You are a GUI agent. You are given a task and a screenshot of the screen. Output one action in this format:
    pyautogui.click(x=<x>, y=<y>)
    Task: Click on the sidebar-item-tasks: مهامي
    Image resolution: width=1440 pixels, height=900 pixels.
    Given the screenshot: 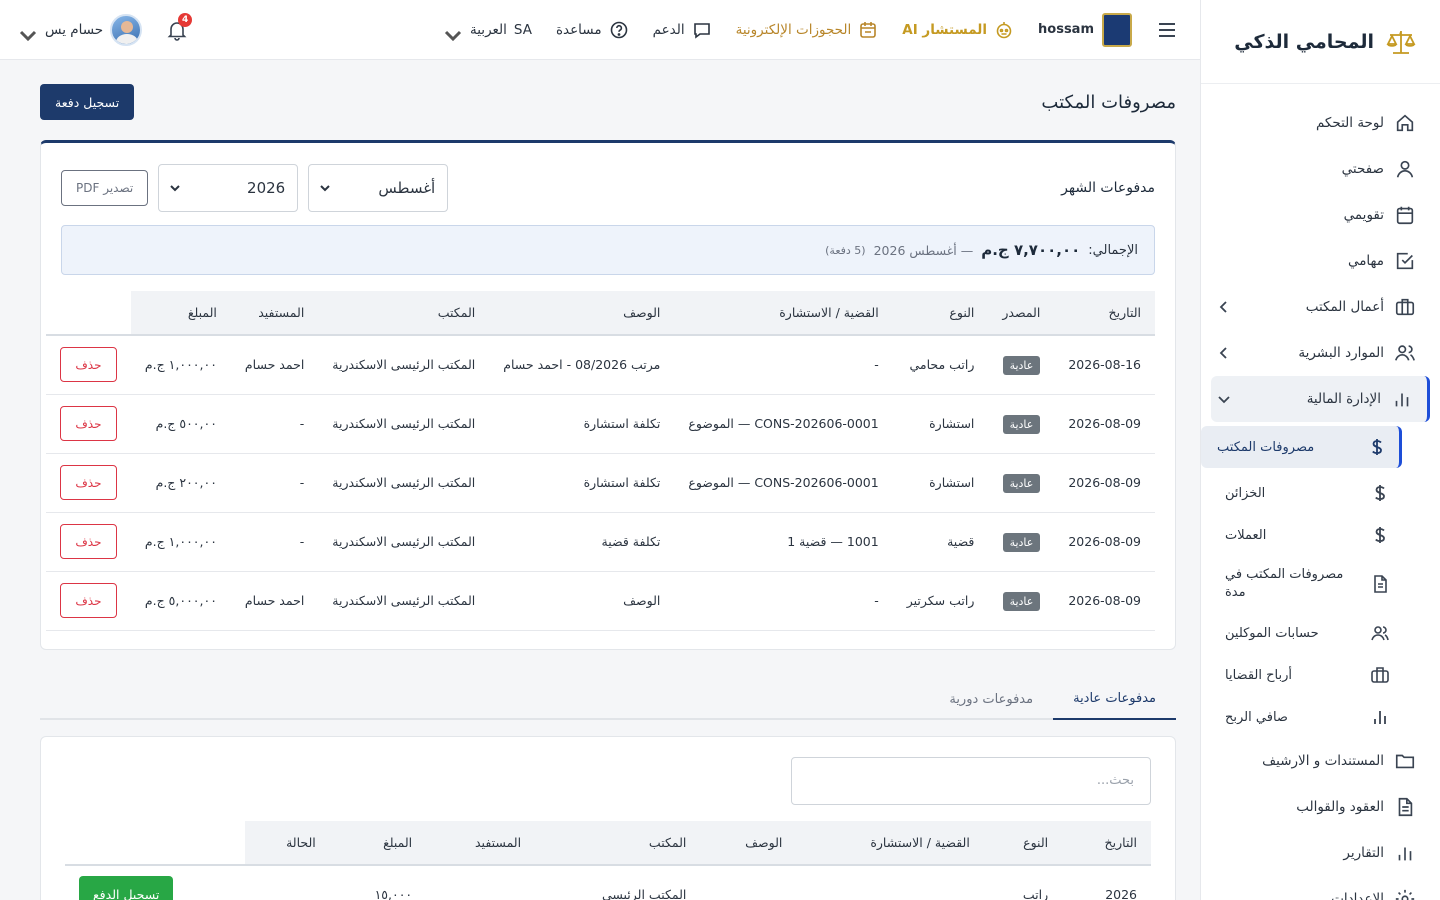 What is the action you would take?
    pyautogui.click(x=1320, y=261)
    